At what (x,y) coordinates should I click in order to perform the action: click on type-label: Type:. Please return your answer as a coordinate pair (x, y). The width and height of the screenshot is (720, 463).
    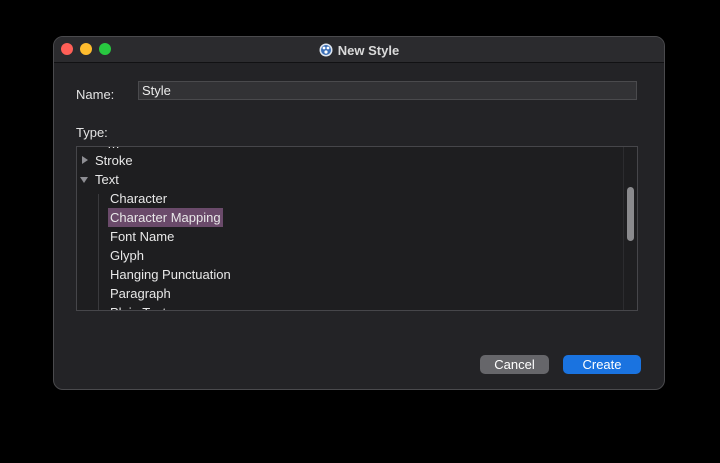
    Looking at the image, I should click on (92, 132).